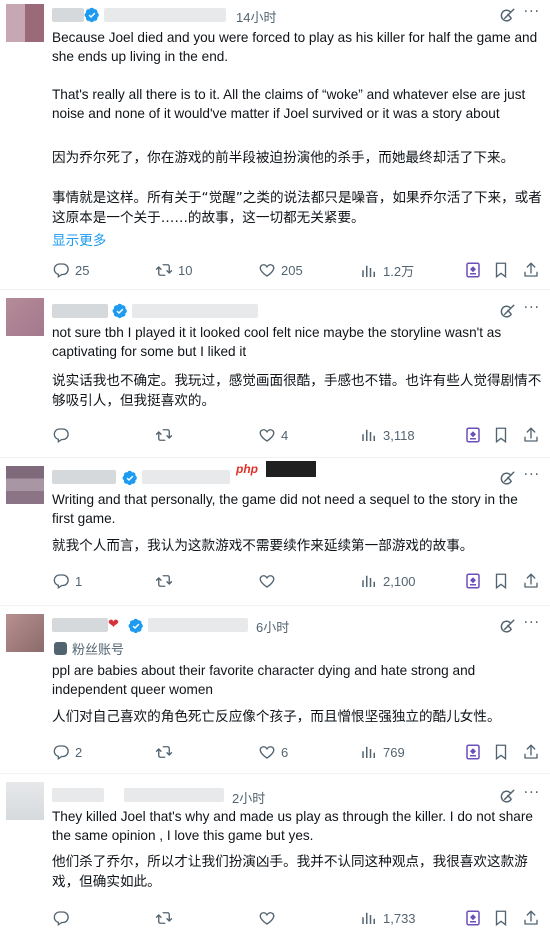  Describe the element at coordinates (79, 752) in the screenshot. I see `reply-count: 2` at that location.